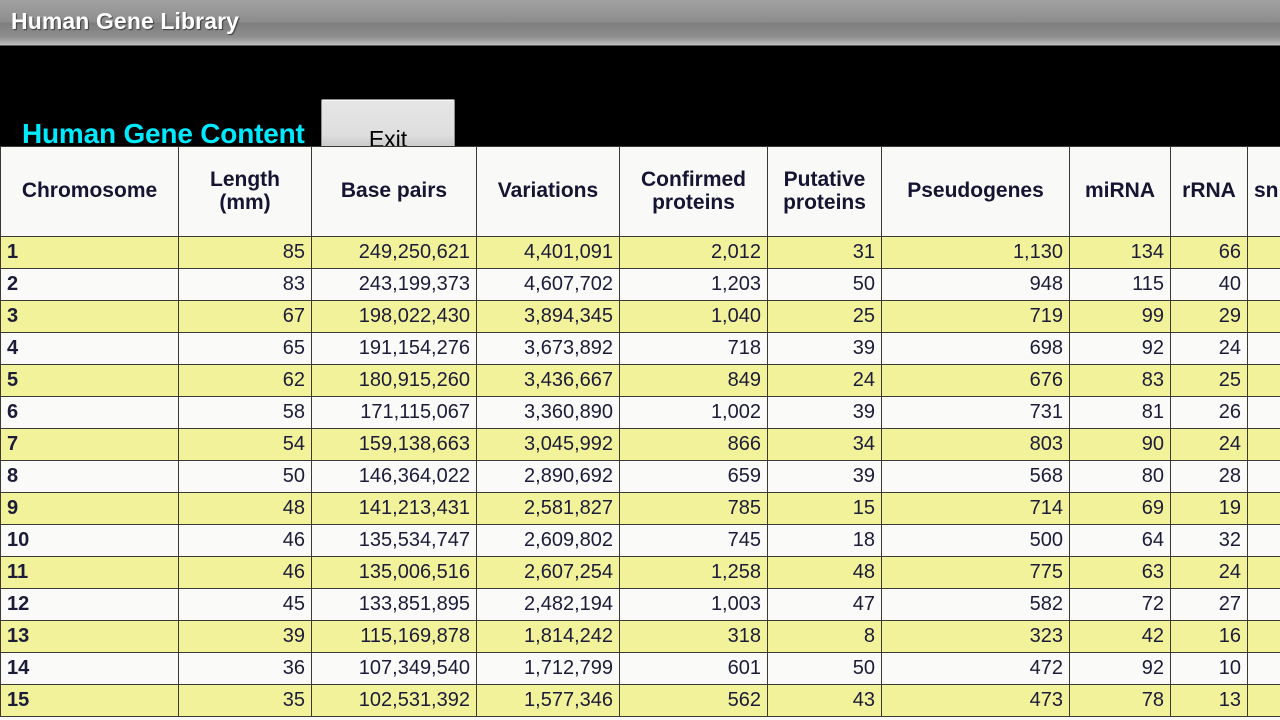 This screenshot has width=1280, height=720. I want to click on cell-rrna: 26, so click(1209, 412).